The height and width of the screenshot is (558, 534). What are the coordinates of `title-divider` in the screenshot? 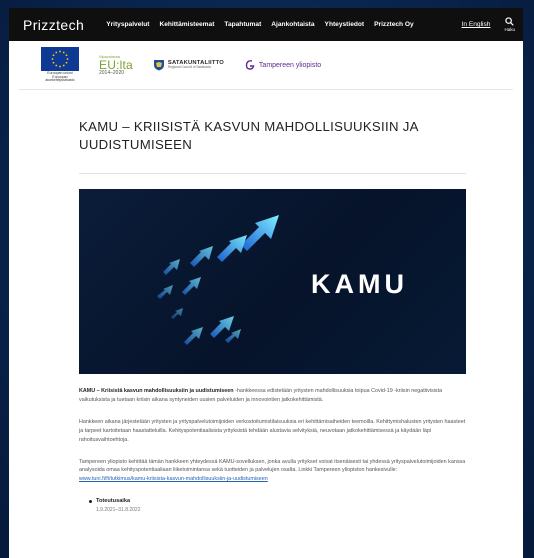 It's located at (272, 173).